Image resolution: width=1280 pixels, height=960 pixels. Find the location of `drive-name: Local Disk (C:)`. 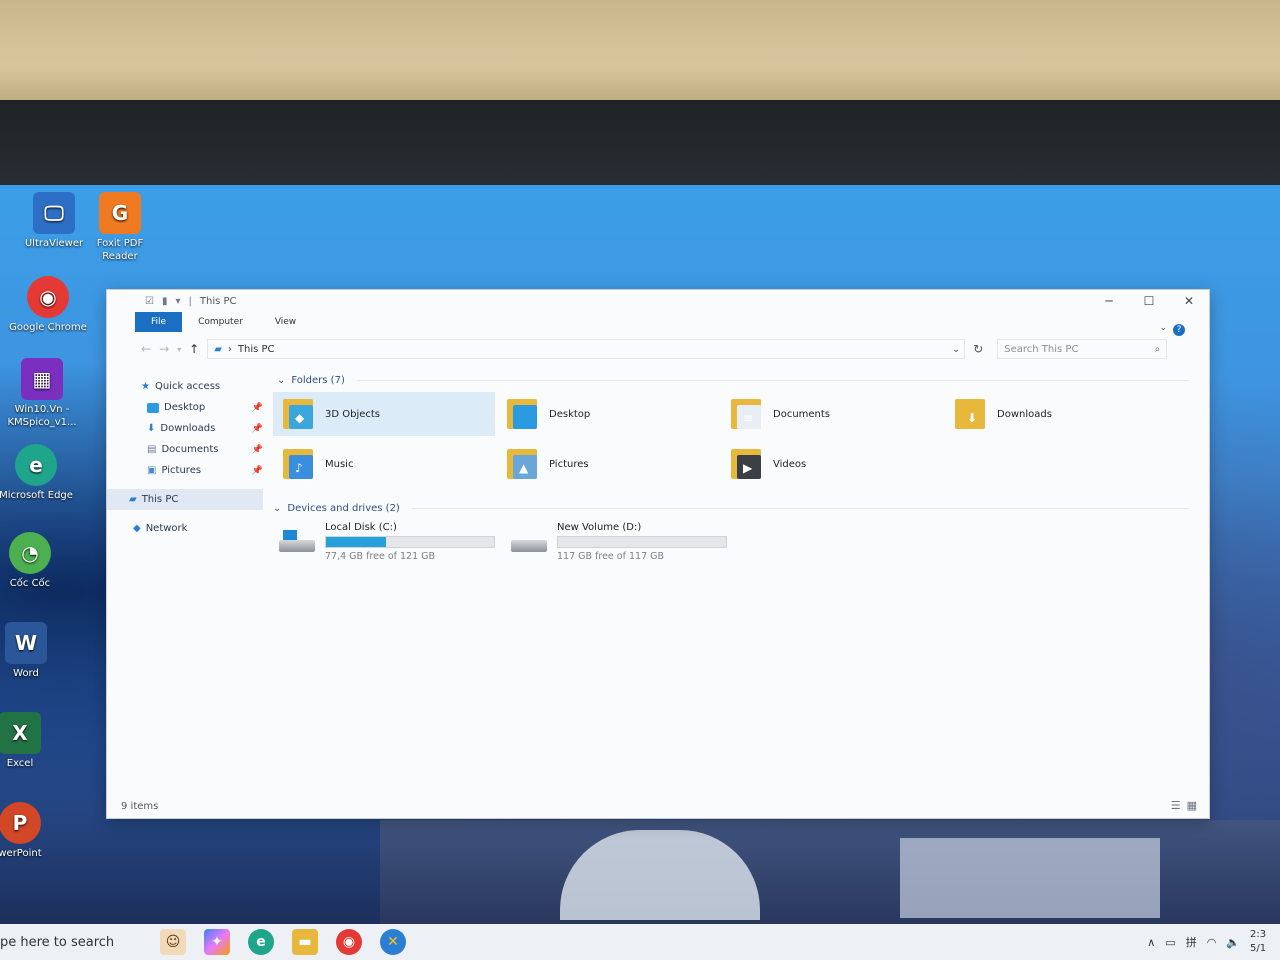

drive-name: Local Disk (C:) is located at coordinates (361, 527).